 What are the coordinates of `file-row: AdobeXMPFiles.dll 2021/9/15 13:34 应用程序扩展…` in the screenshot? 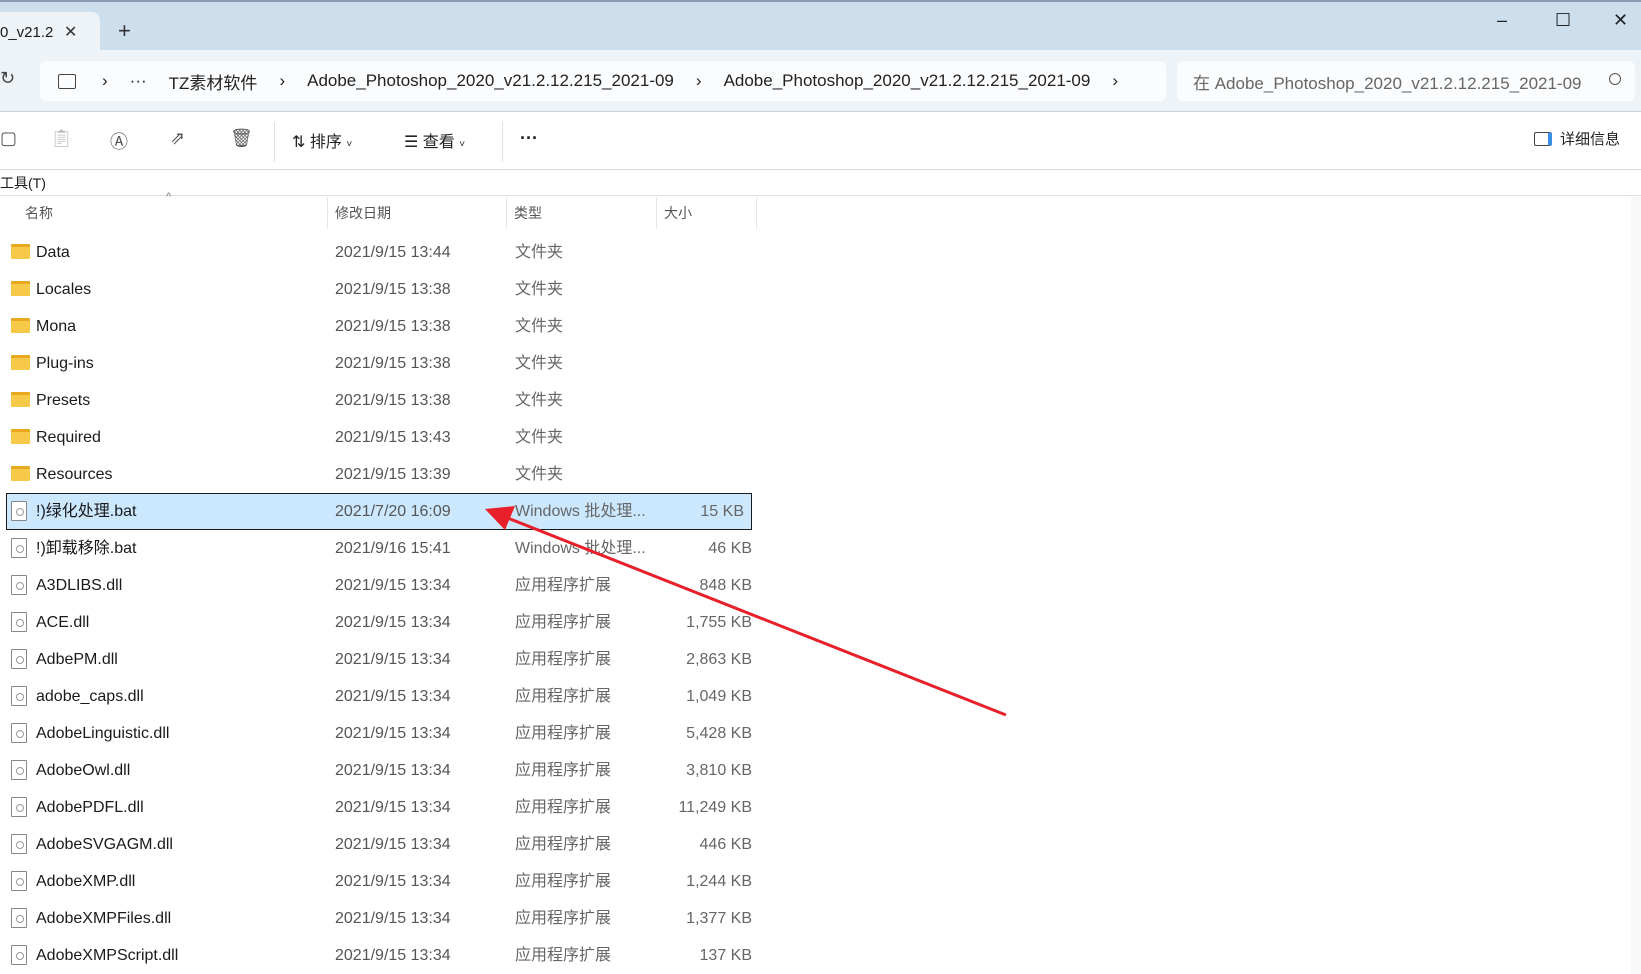 It's located at (380, 918).